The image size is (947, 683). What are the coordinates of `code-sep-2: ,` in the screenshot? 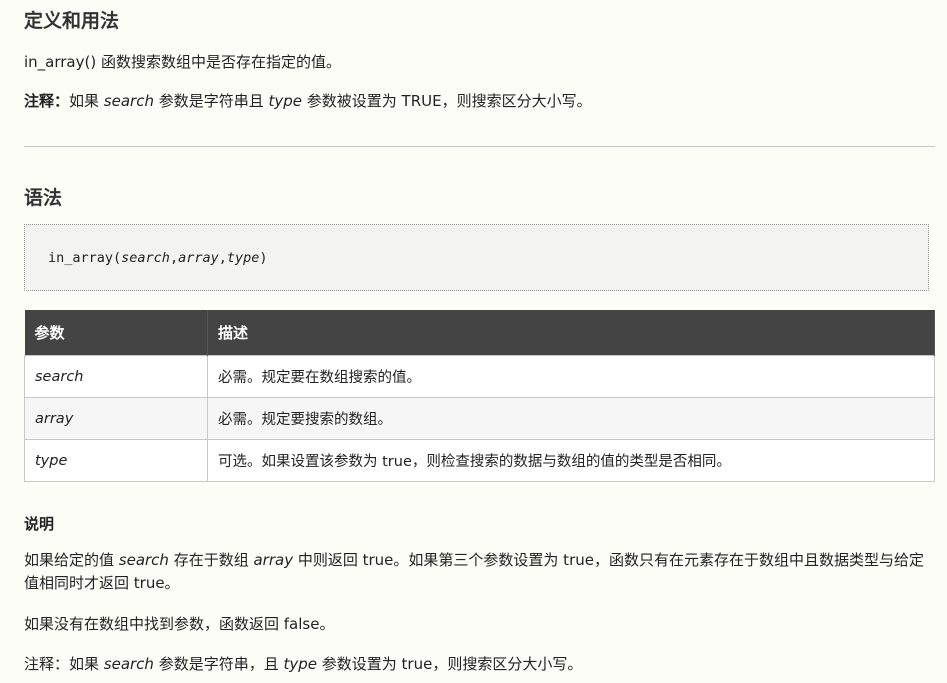 It's located at (222, 258).